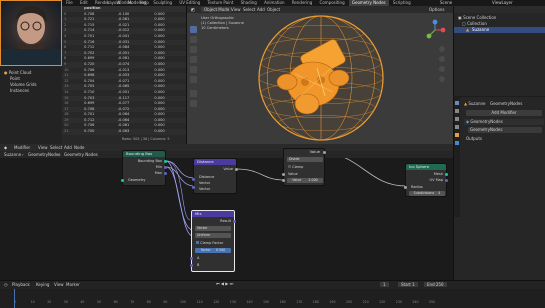 The image size is (545, 308). Describe the element at coordinates (68, 147) in the screenshot. I see `node-menu-add: Add` at that location.